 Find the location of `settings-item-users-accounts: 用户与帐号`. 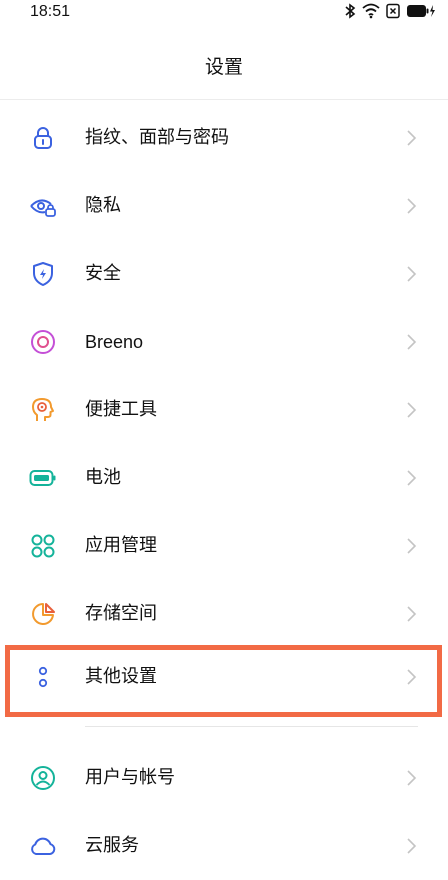

settings-item-users-accounts: 用户与帐号 is located at coordinates (224, 778).